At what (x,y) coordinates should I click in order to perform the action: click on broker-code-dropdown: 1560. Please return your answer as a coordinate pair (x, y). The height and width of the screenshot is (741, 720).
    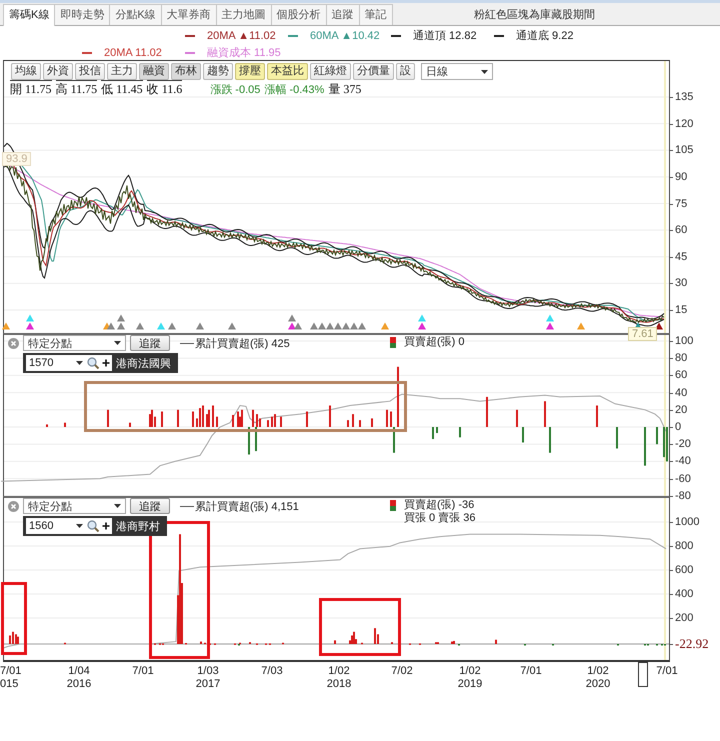
    Looking at the image, I should click on (56, 526).